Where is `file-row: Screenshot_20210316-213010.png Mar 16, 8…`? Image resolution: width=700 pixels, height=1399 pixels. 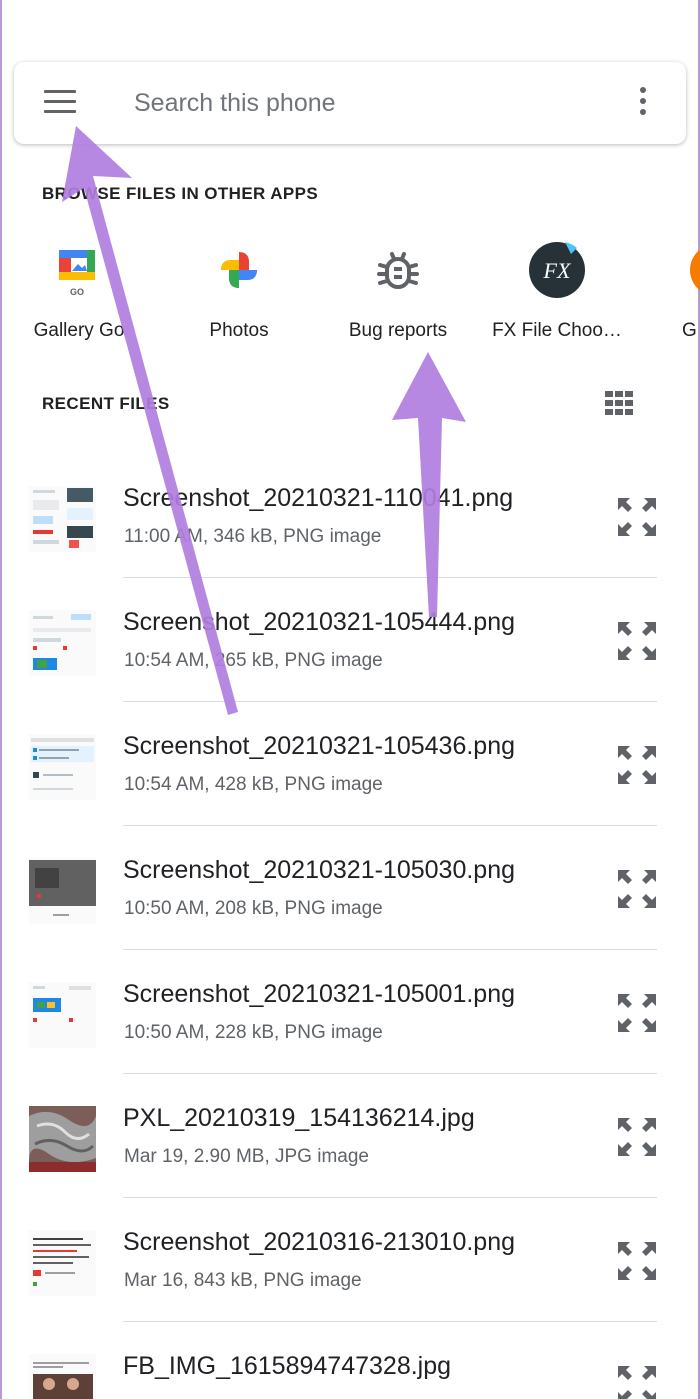 file-row: Screenshot_20210316-213010.png Mar 16, 8… is located at coordinates (350, 1260).